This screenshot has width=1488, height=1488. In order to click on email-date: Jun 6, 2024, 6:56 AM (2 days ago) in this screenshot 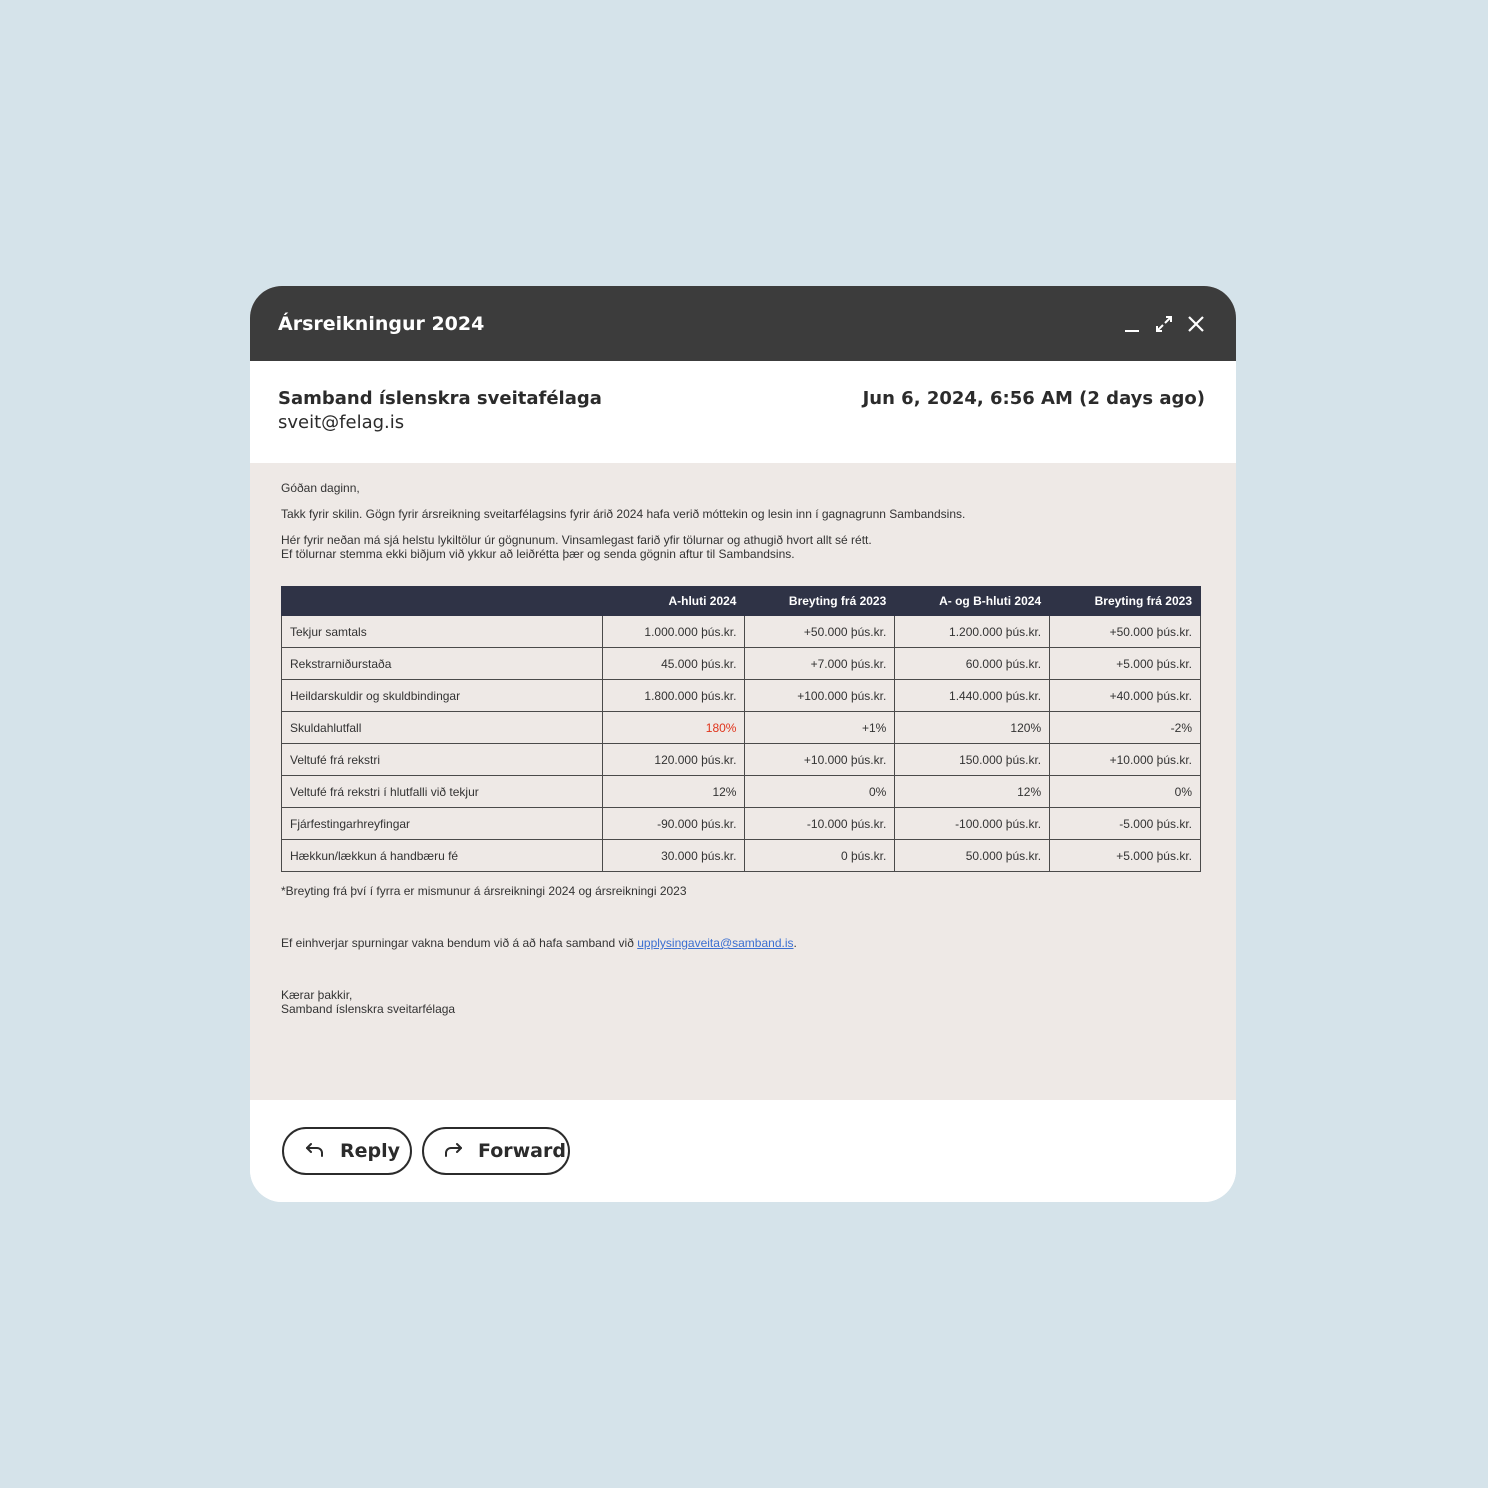, I will do `click(1033, 398)`.